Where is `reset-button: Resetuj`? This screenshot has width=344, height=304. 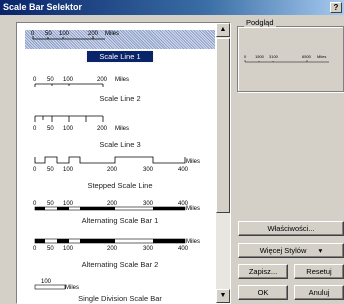
reset-button: Resetuj is located at coordinates (319, 271).